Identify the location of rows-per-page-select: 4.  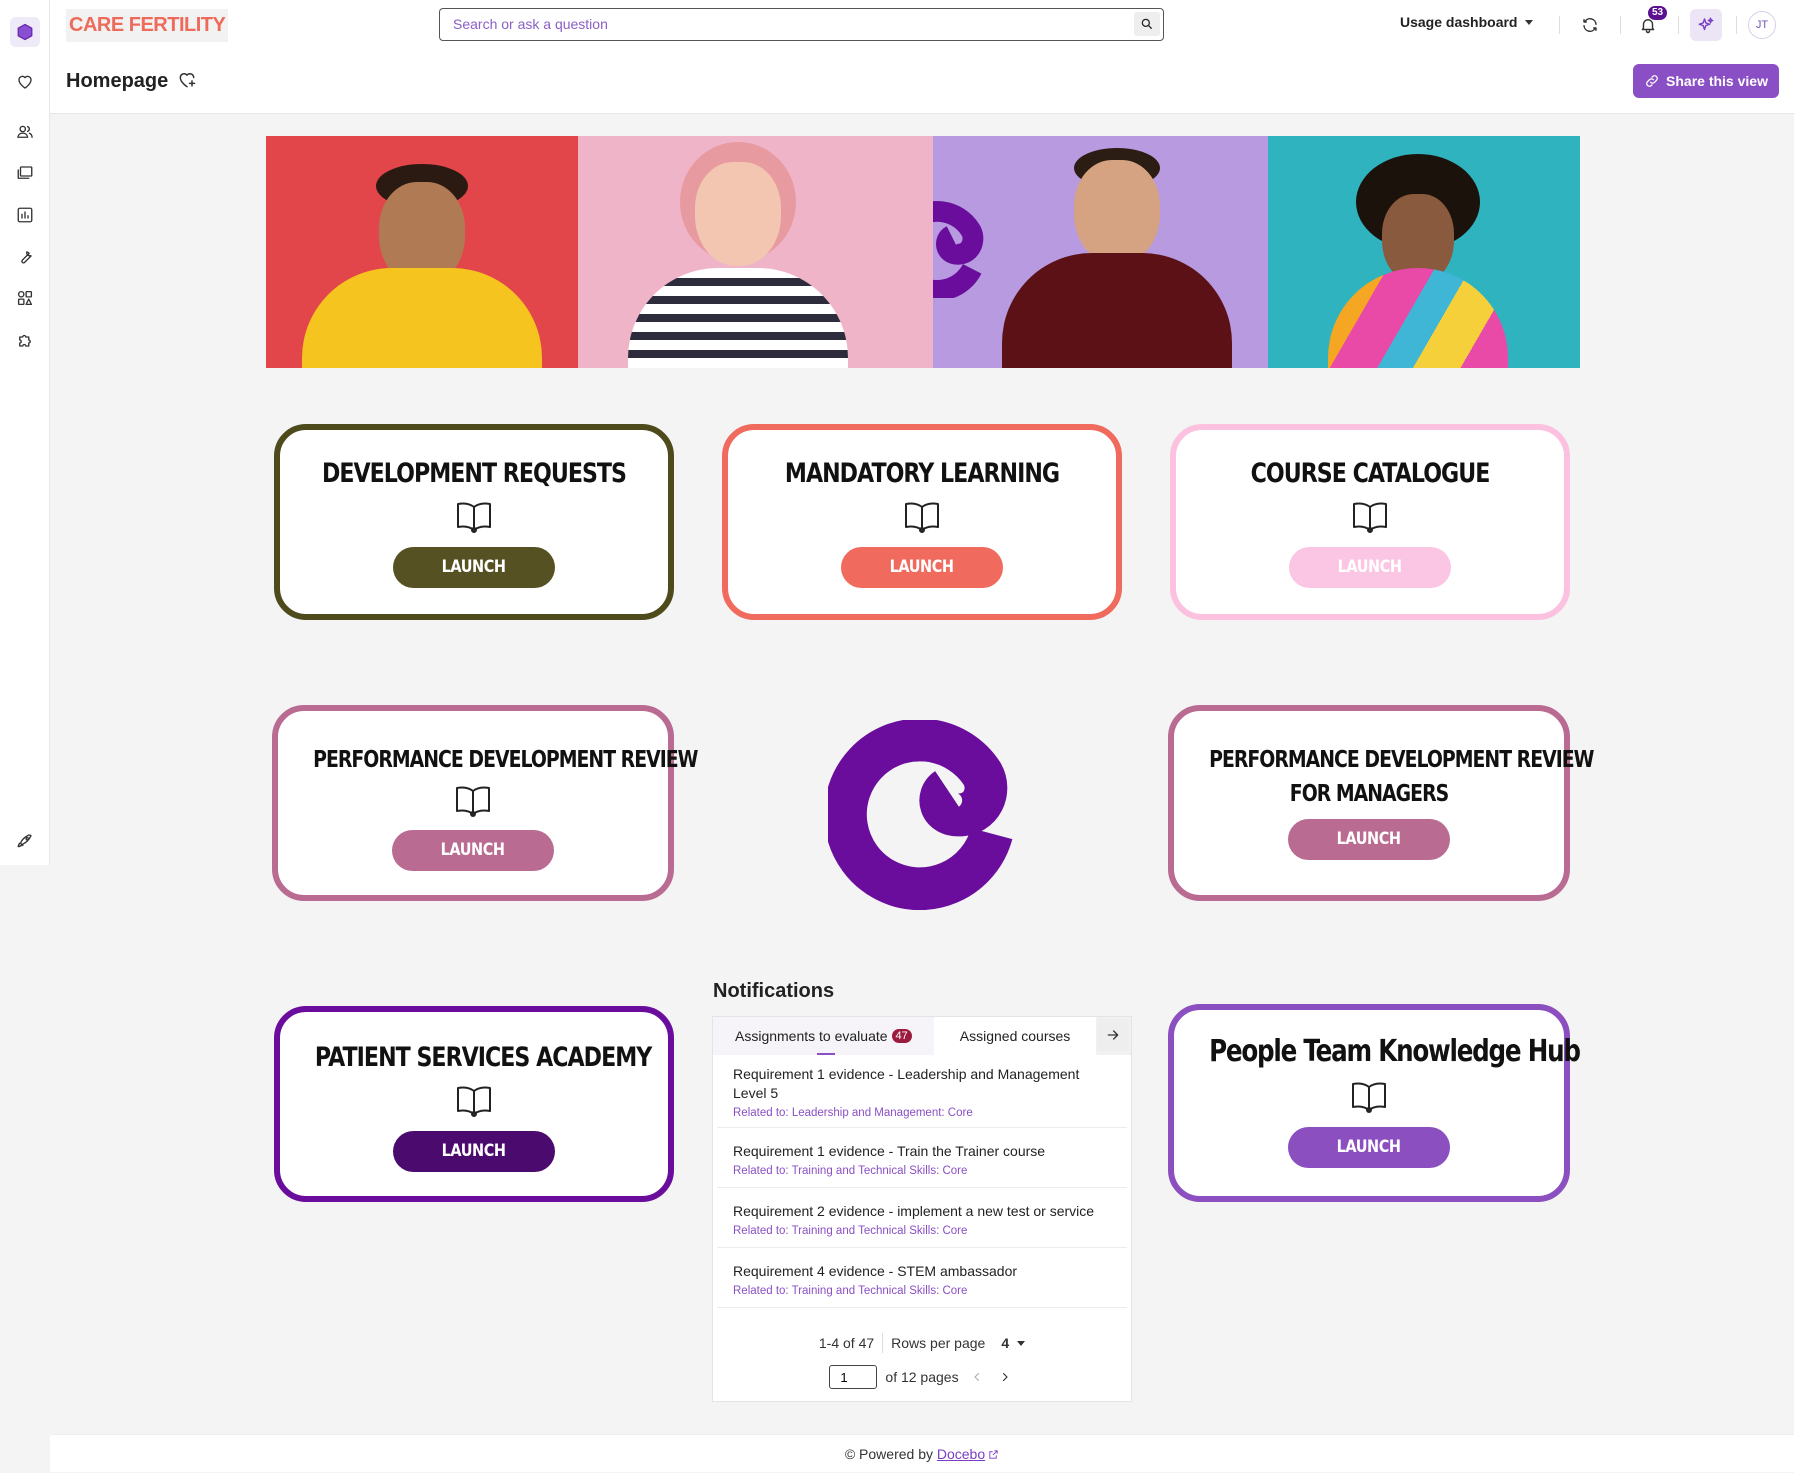
(1005, 1343).